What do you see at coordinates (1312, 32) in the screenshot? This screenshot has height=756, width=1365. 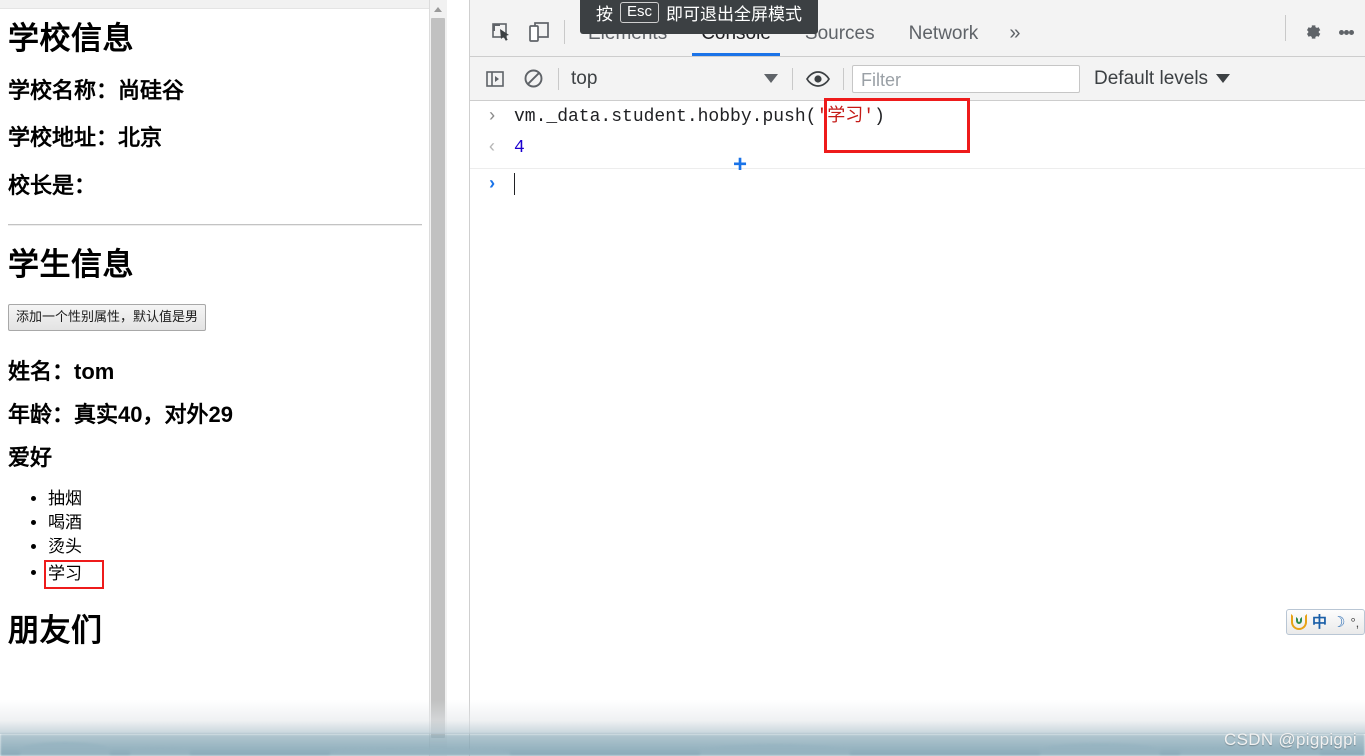 I see `gear-icon` at bounding box center [1312, 32].